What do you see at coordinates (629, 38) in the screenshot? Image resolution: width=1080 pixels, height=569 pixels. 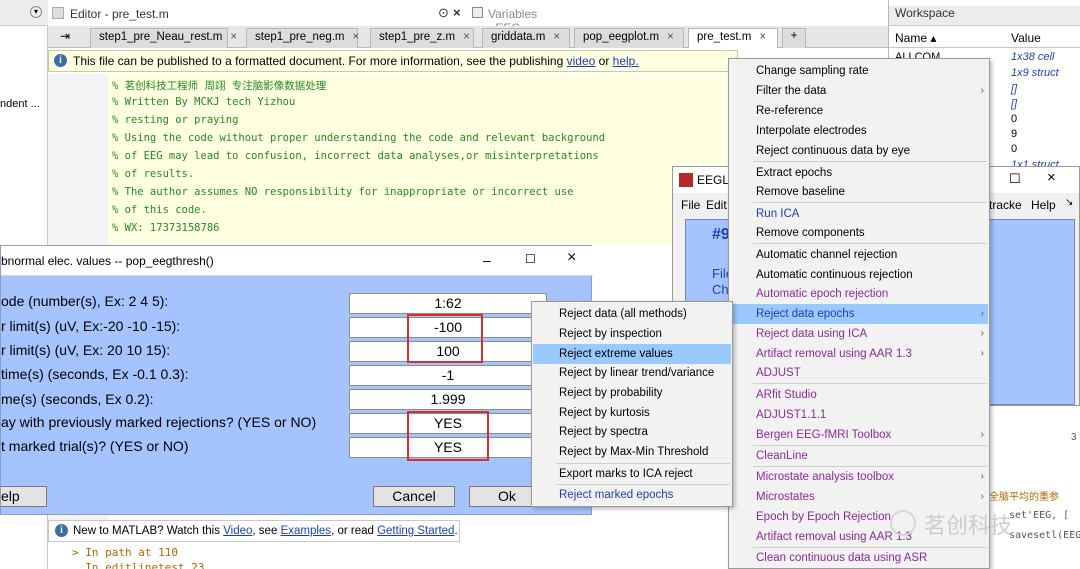 I see `tab-pop-eegplot: pop_eegplot.m ×` at bounding box center [629, 38].